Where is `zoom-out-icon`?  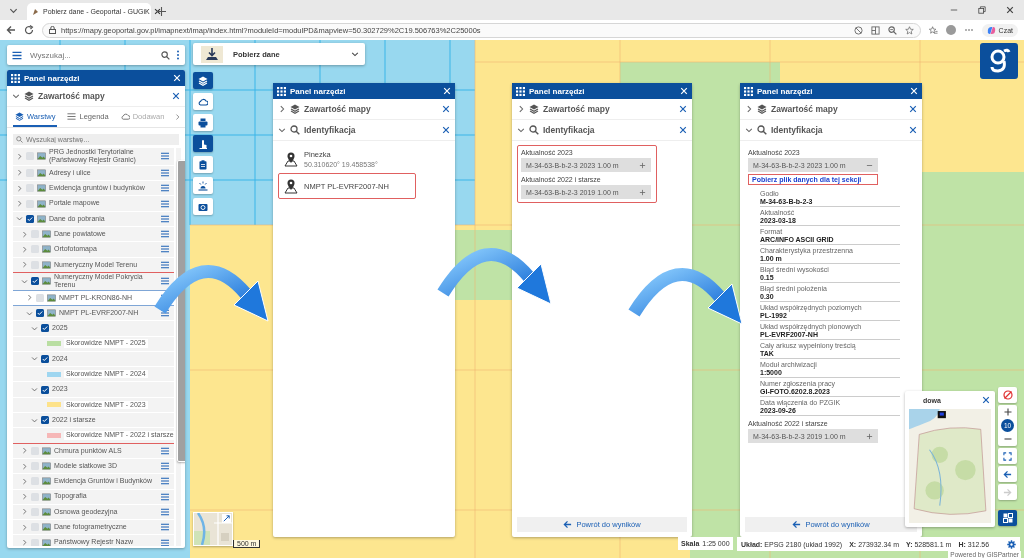 zoom-out-icon is located at coordinates (892, 30).